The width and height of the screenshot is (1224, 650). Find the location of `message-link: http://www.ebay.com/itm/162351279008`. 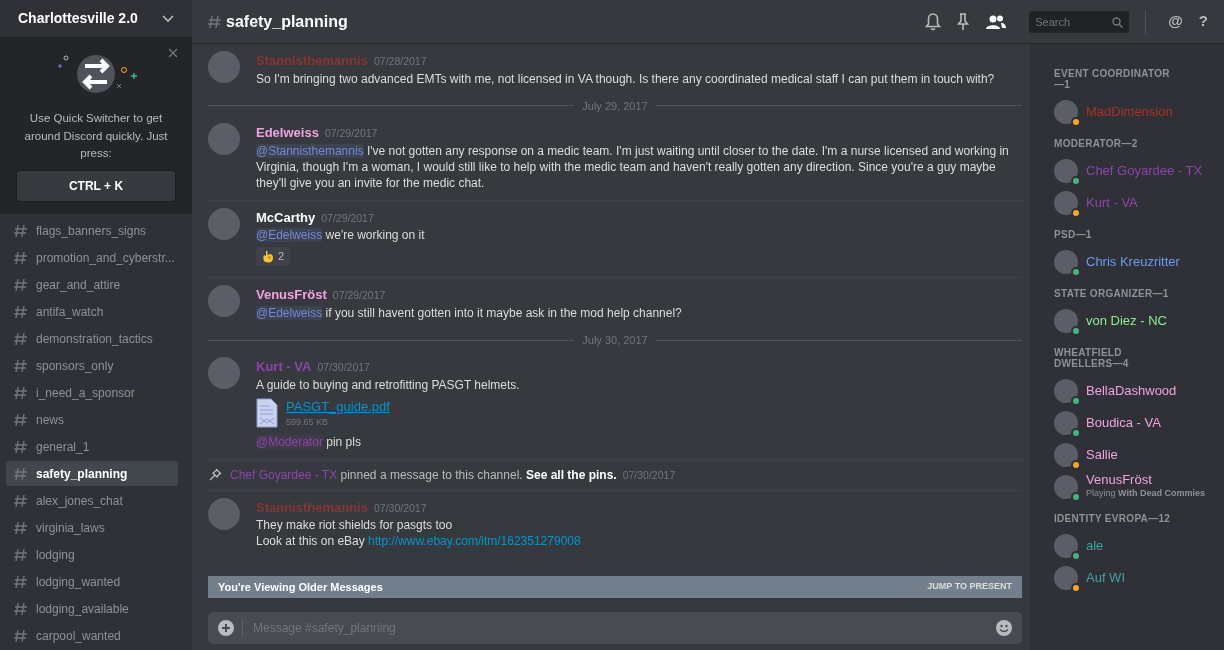

message-link: http://www.ebay.com/itm/162351279008 is located at coordinates (474, 541).